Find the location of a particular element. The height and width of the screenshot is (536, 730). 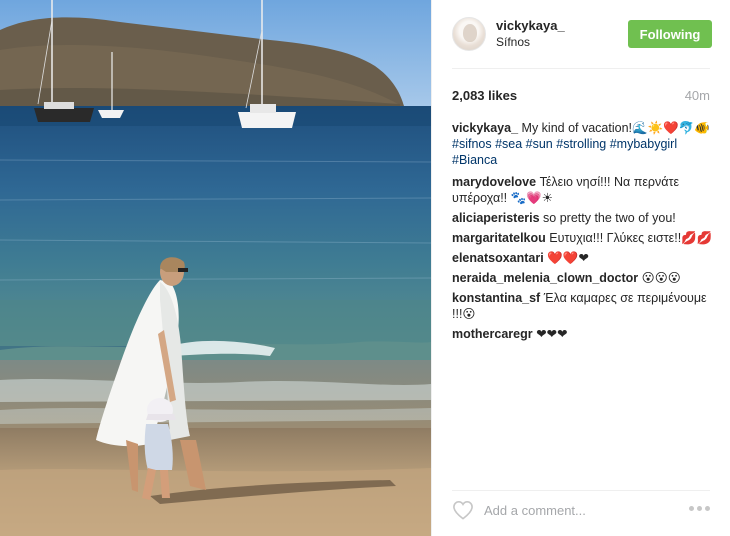

caption-text: My kind of vacation!🌊☀️❤️🐬🐠 is located at coordinates (615, 128).